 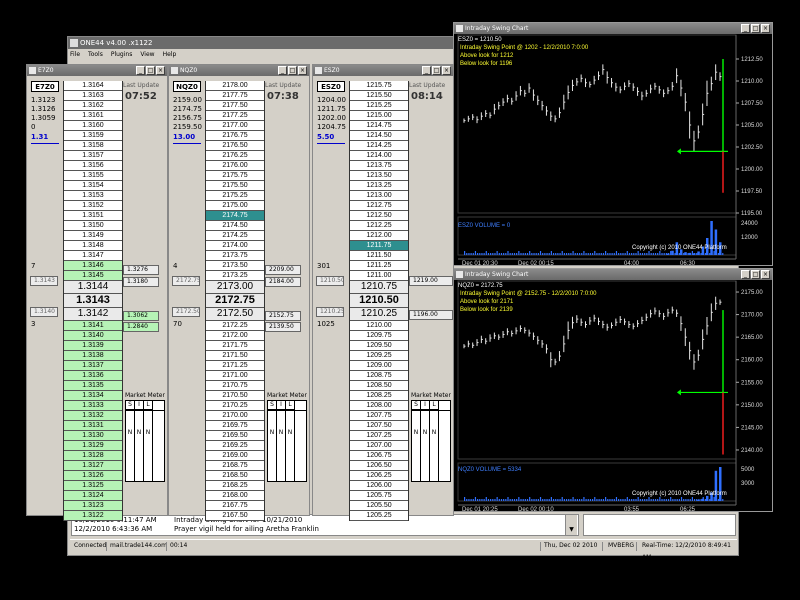 I want to click on price-cell: 1.3147, so click(x=93, y=256).